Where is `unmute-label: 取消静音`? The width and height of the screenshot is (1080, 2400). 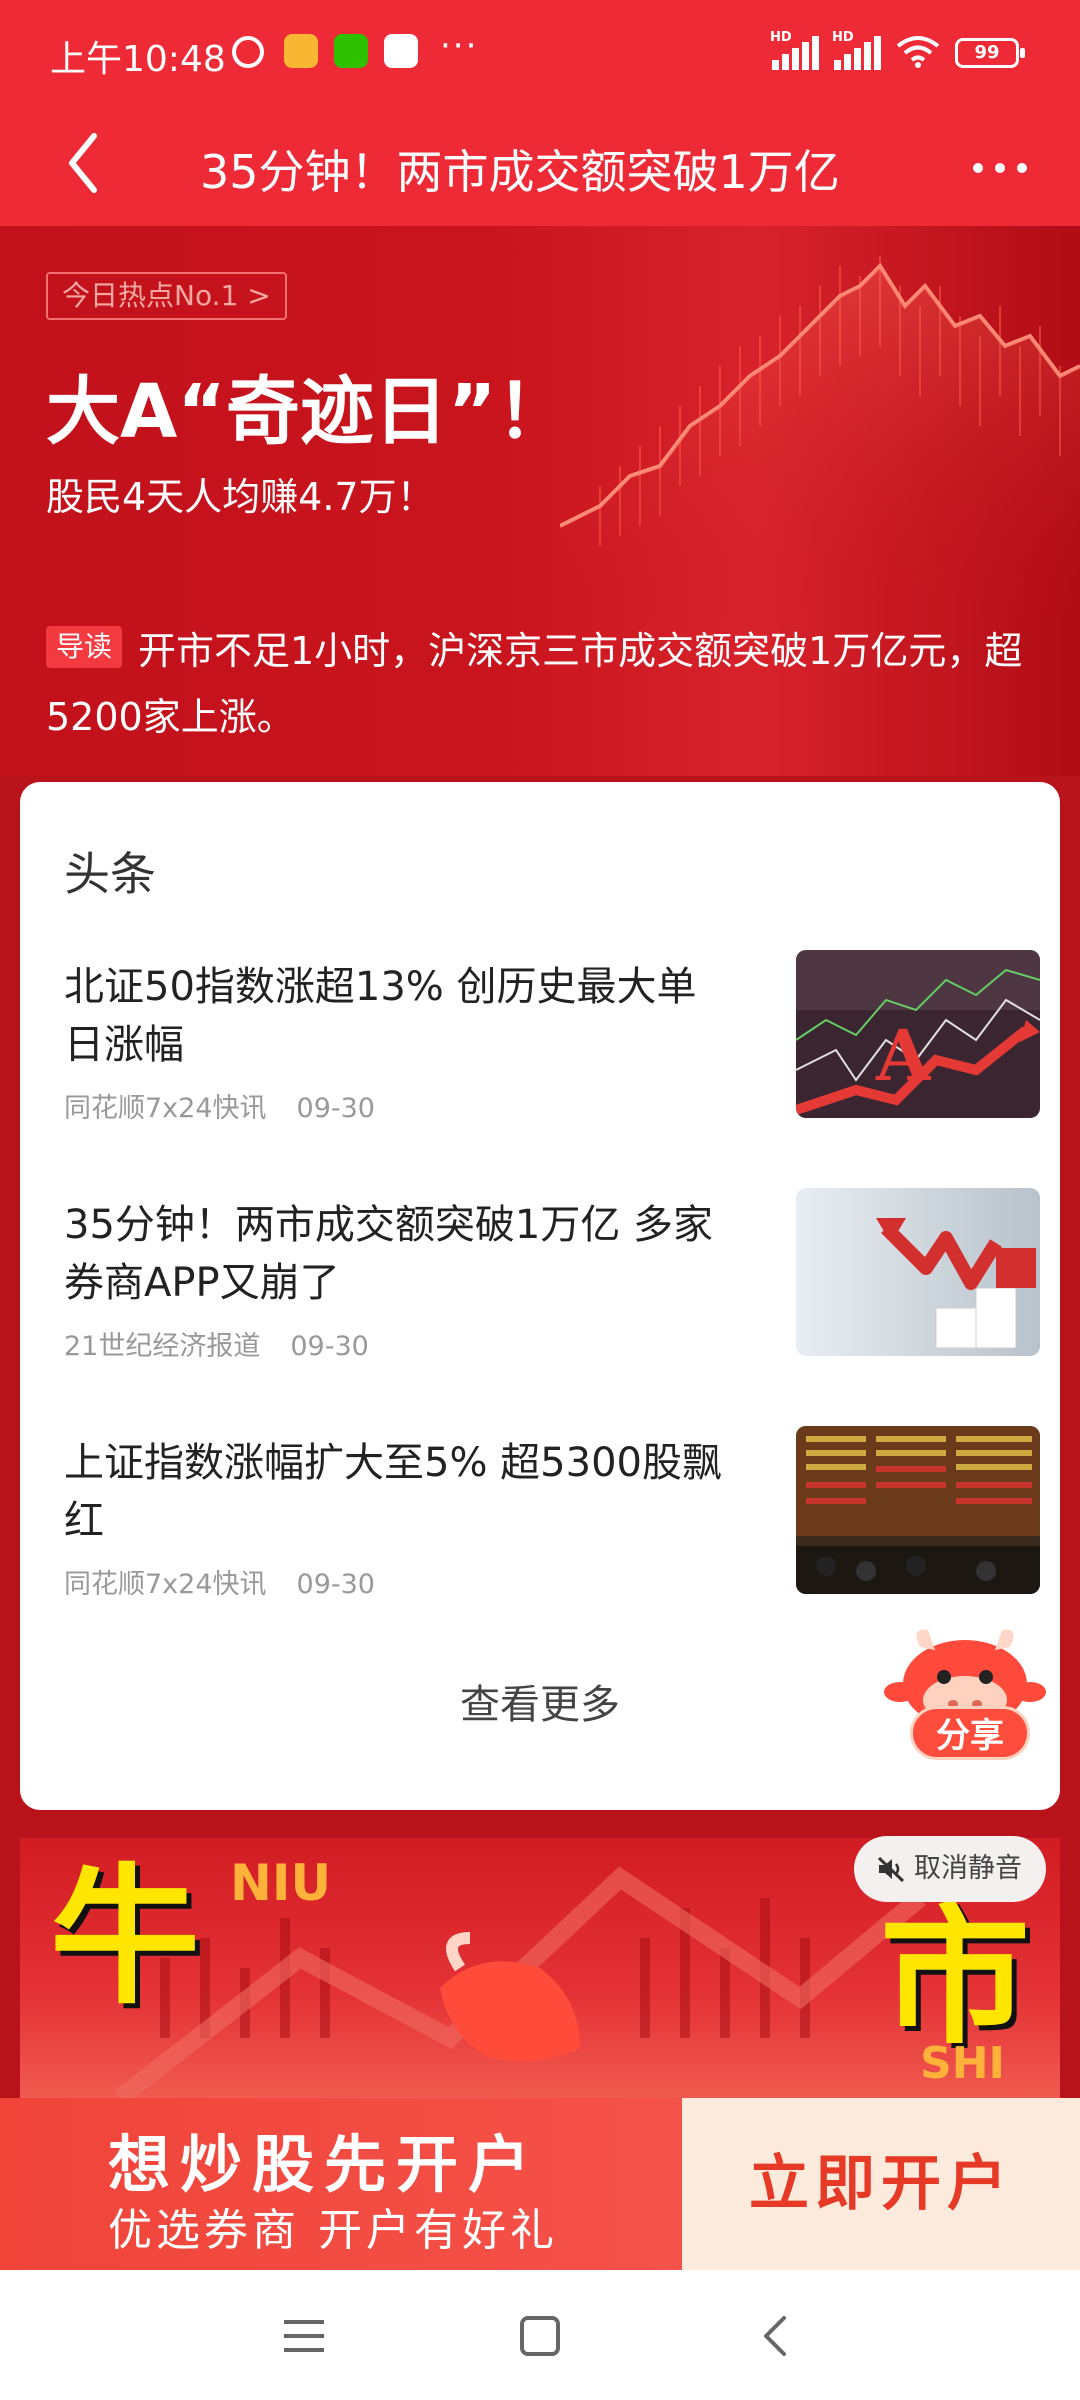
unmute-label: 取消静音 is located at coordinates (968, 1868).